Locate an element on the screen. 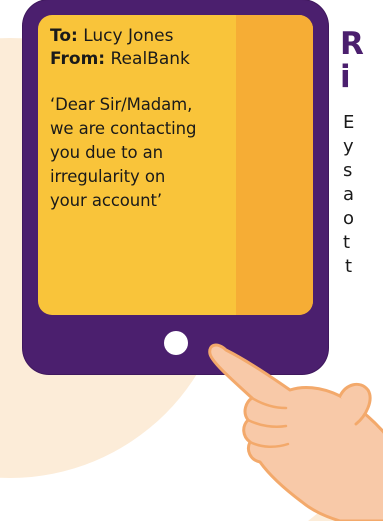 The width and height of the screenshot is (383, 521). body-paragraph: E y s a o t t is located at coordinates (363, 195).